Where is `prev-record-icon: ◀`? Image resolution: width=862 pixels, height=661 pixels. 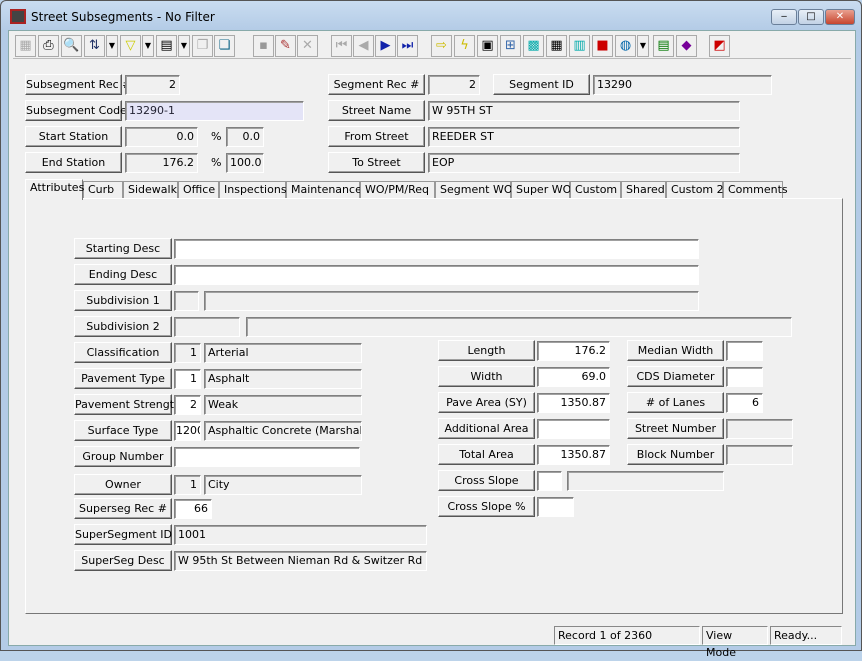 prev-record-icon: ◀ is located at coordinates (363, 46).